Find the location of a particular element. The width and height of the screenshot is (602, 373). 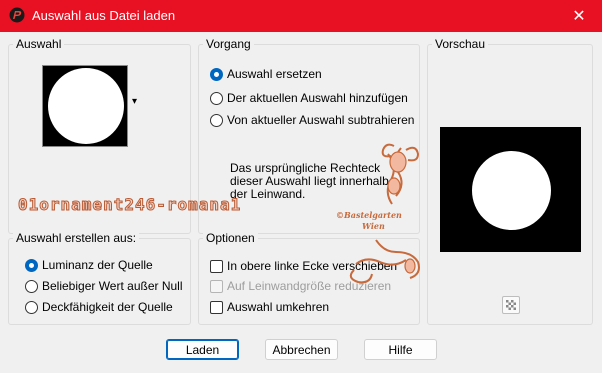

logo-line-1: ©Bastelgarten is located at coordinates (369, 215).